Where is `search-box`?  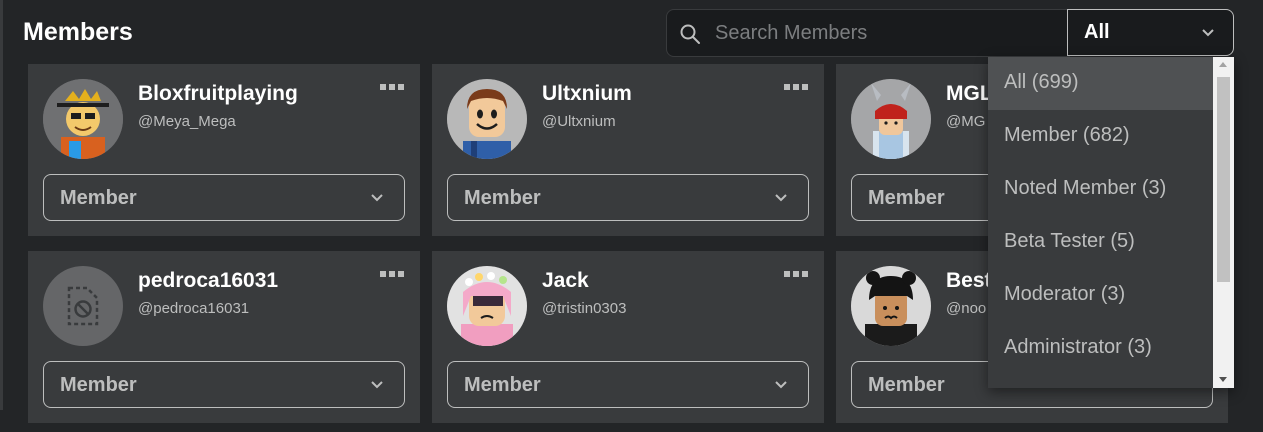 search-box is located at coordinates (868, 33).